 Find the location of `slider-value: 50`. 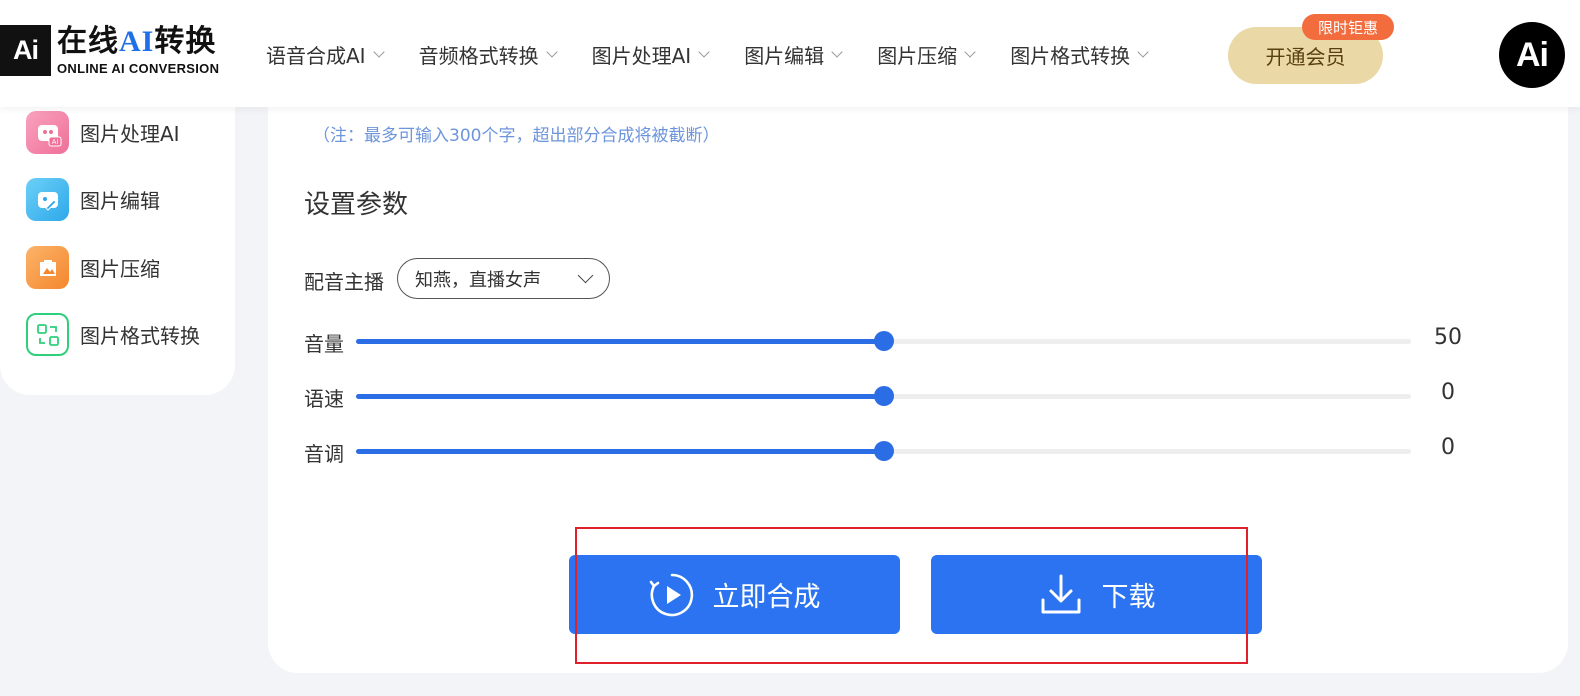

slider-value: 50 is located at coordinates (1448, 337).